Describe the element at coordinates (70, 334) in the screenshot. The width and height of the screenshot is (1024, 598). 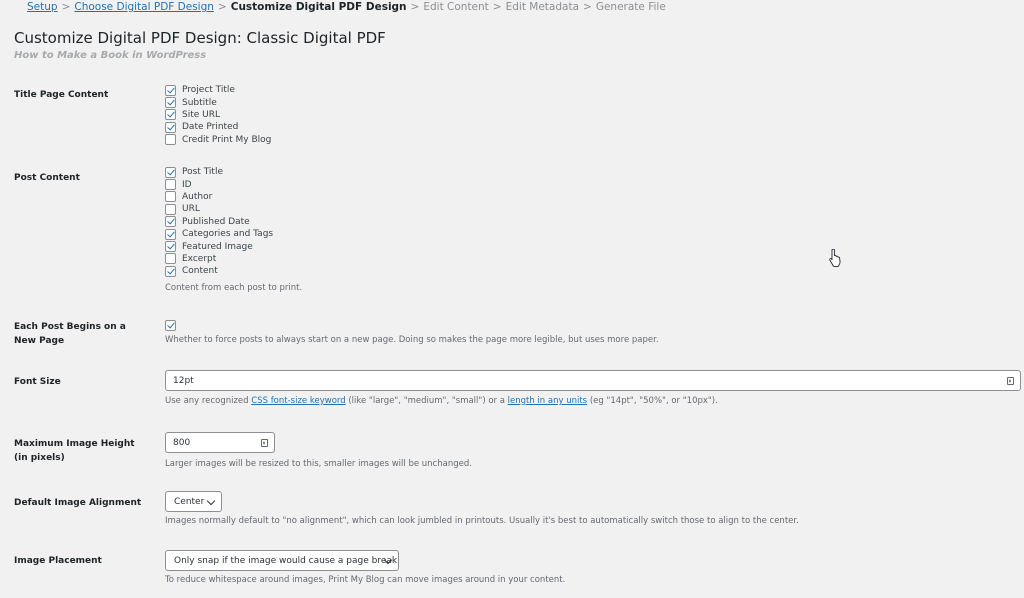
I see `new-page-label: Each Post Begins on a New Page` at that location.